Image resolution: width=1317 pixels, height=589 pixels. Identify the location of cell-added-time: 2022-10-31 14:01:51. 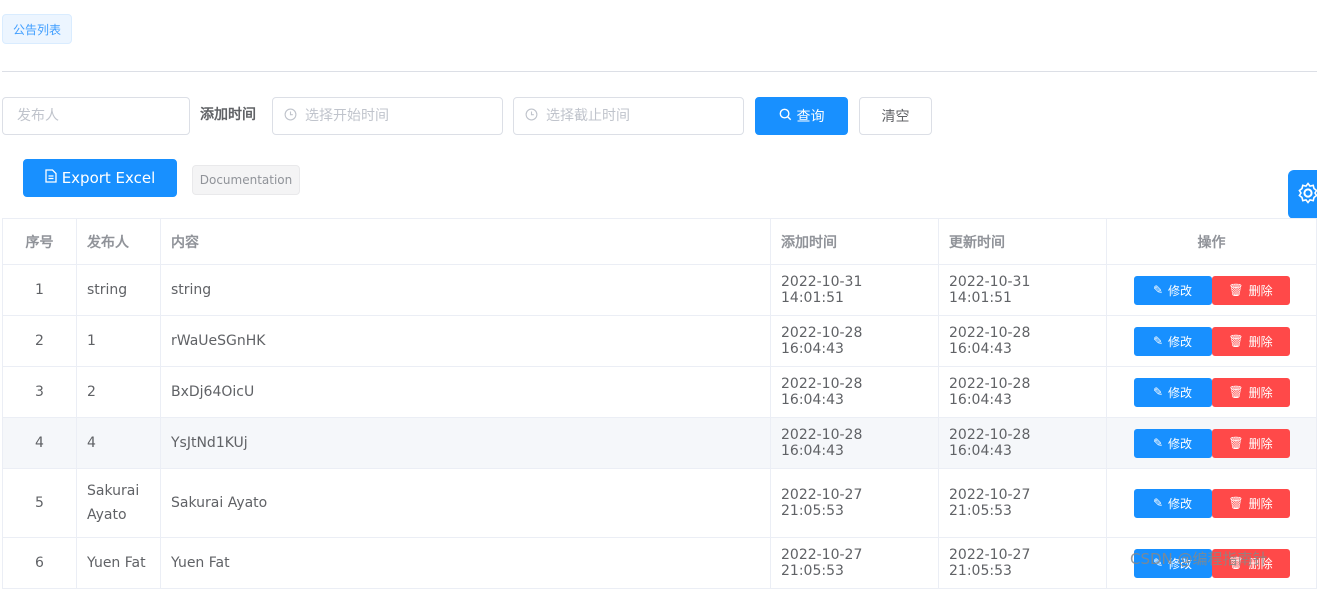
(854, 290).